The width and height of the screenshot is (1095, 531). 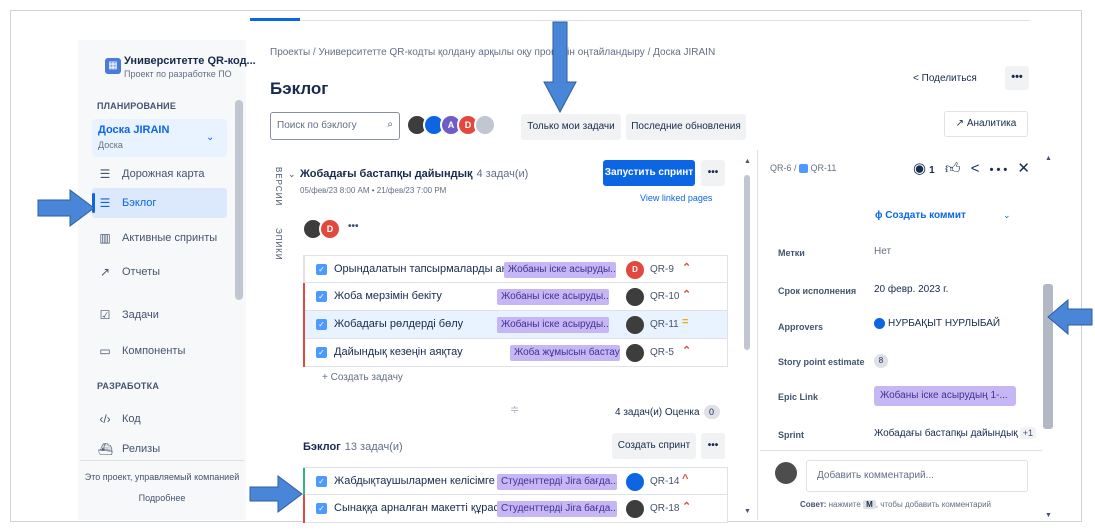 What do you see at coordinates (920, 215) in the screenshot?
I see `create-commit-button: ϕ Создать коммит` at bounding box center [920, 215].